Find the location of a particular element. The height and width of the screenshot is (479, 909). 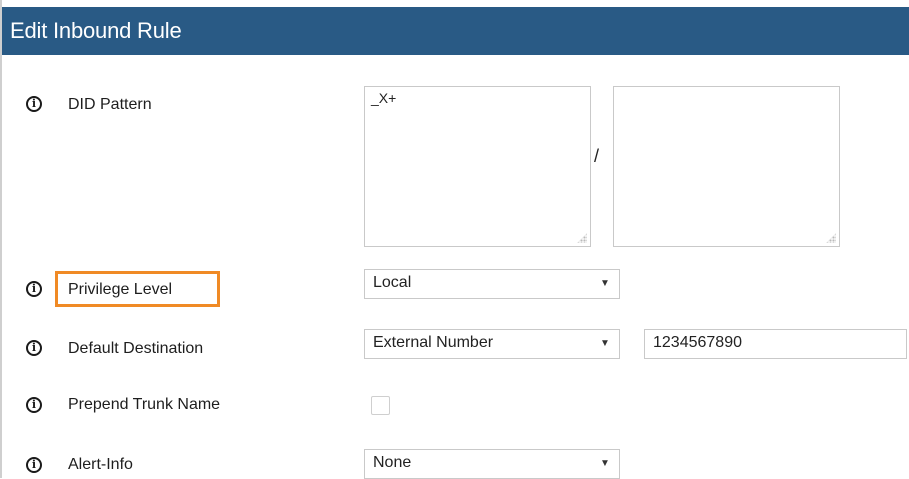

did-pattern-label: DID Pattern is located at coordinates (110, 104).